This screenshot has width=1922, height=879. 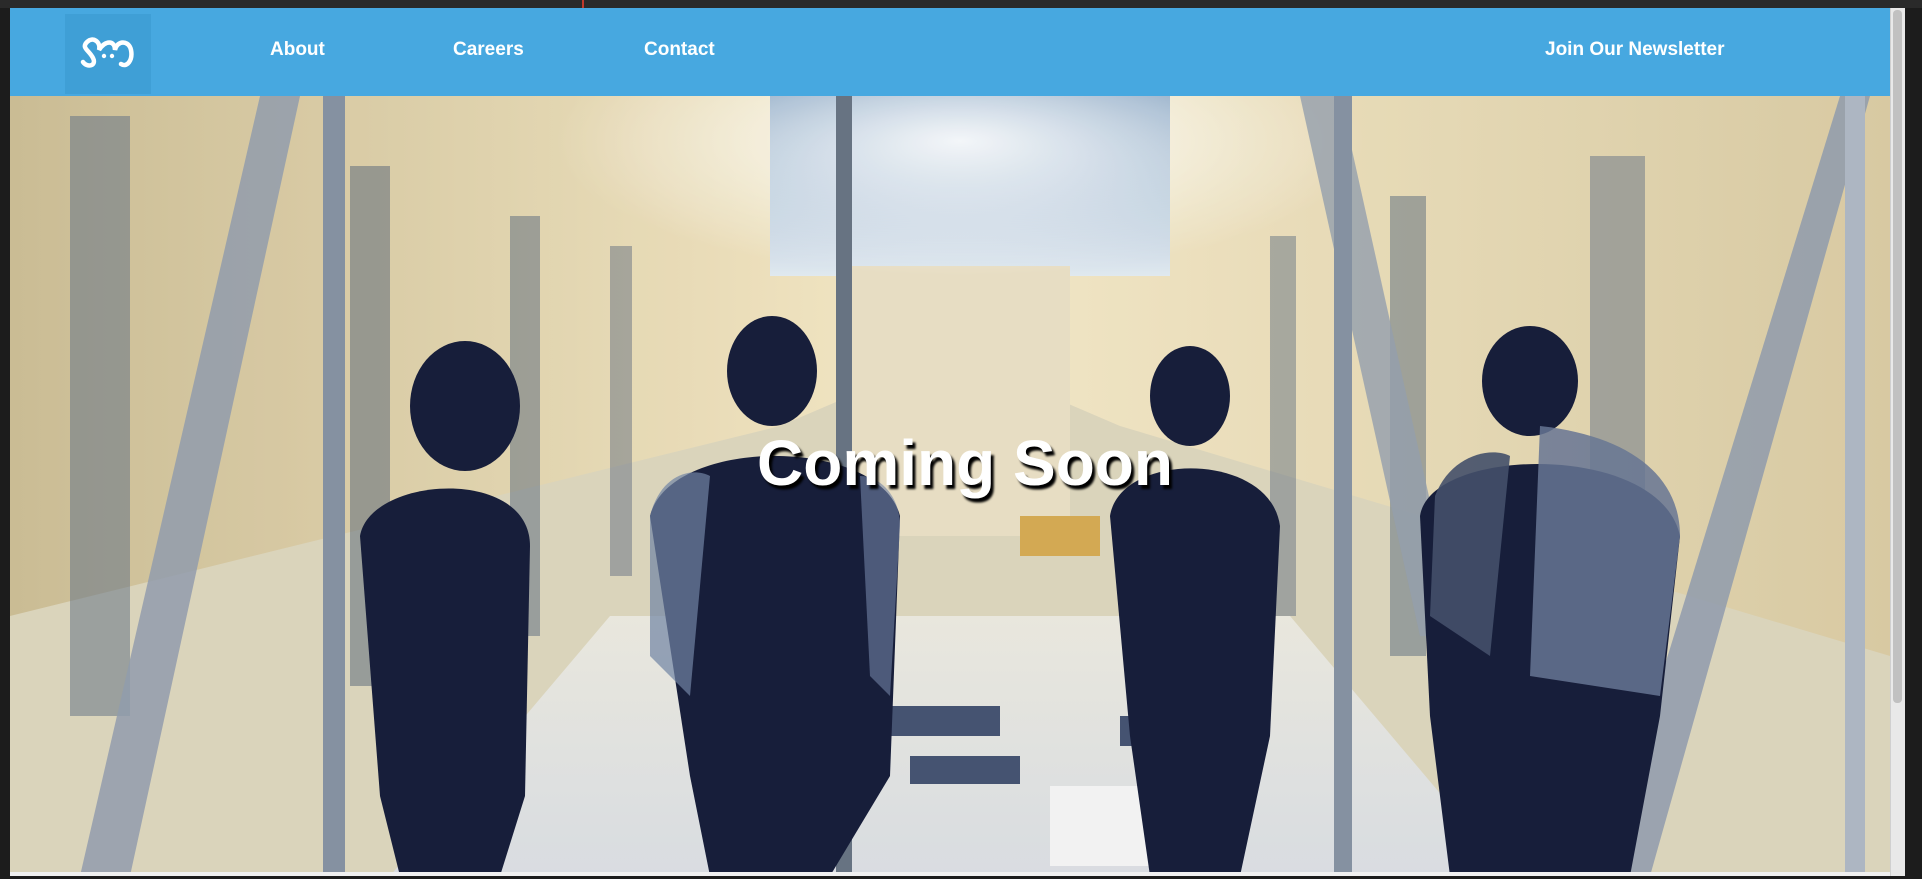 I want to click on tab-indicator, so click(x=583, y=4).